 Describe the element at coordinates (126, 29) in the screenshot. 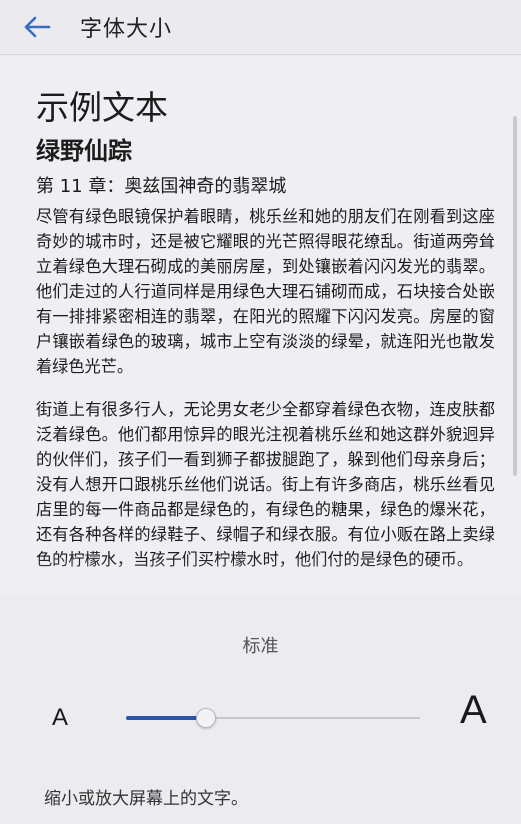

I see `page-title: 字体大小` at that location.